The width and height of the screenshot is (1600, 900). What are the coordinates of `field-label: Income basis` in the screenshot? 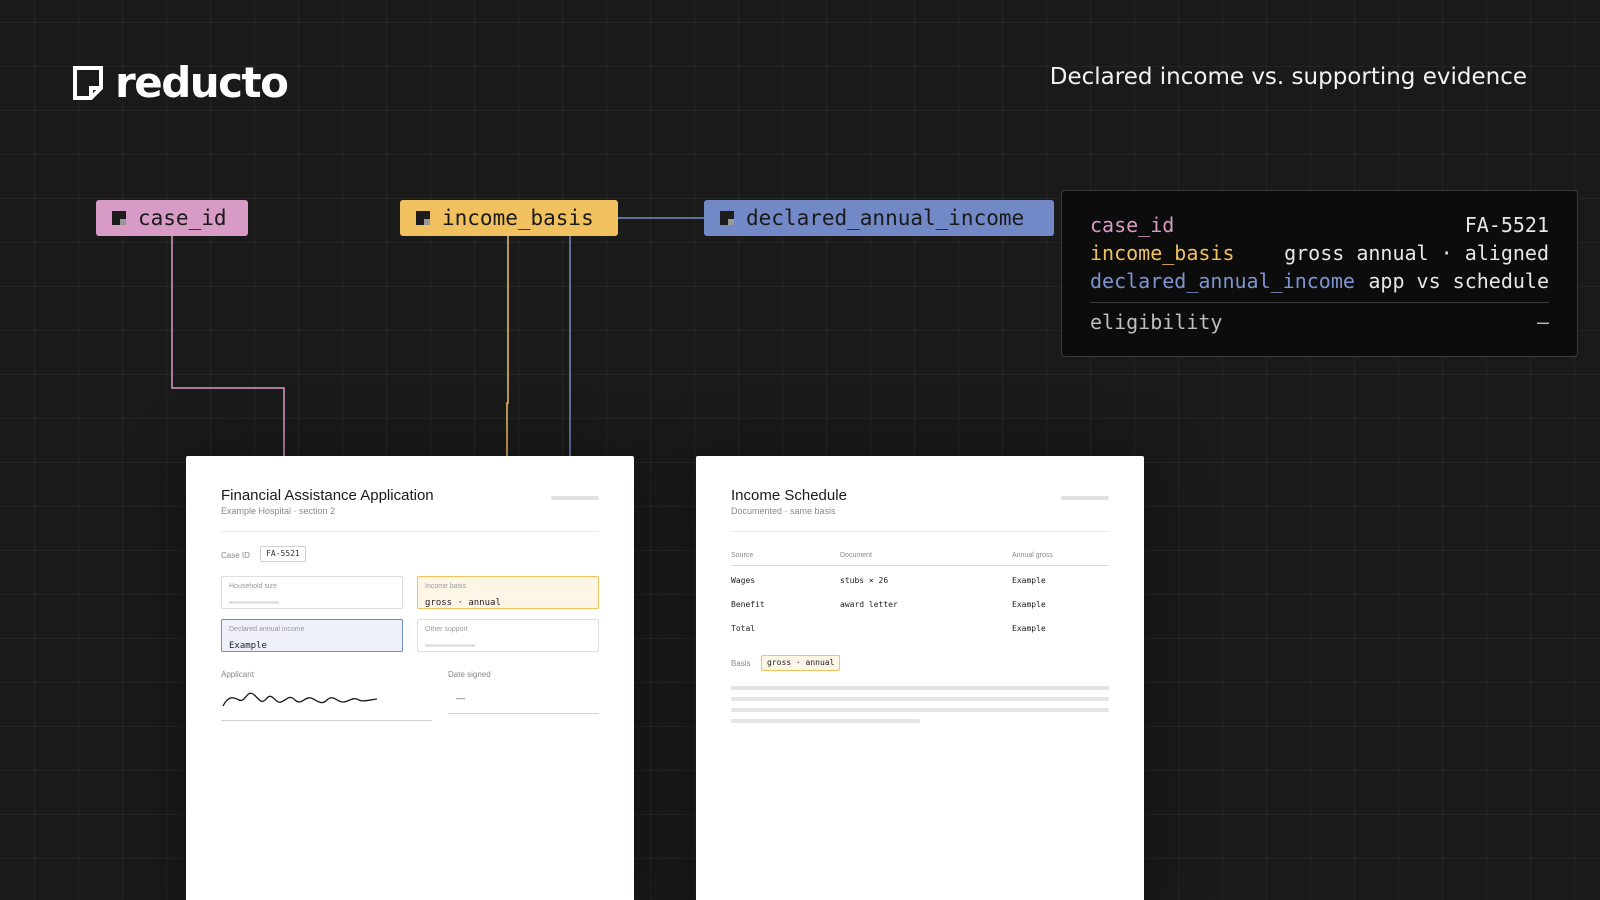 It's located at (446, 586).